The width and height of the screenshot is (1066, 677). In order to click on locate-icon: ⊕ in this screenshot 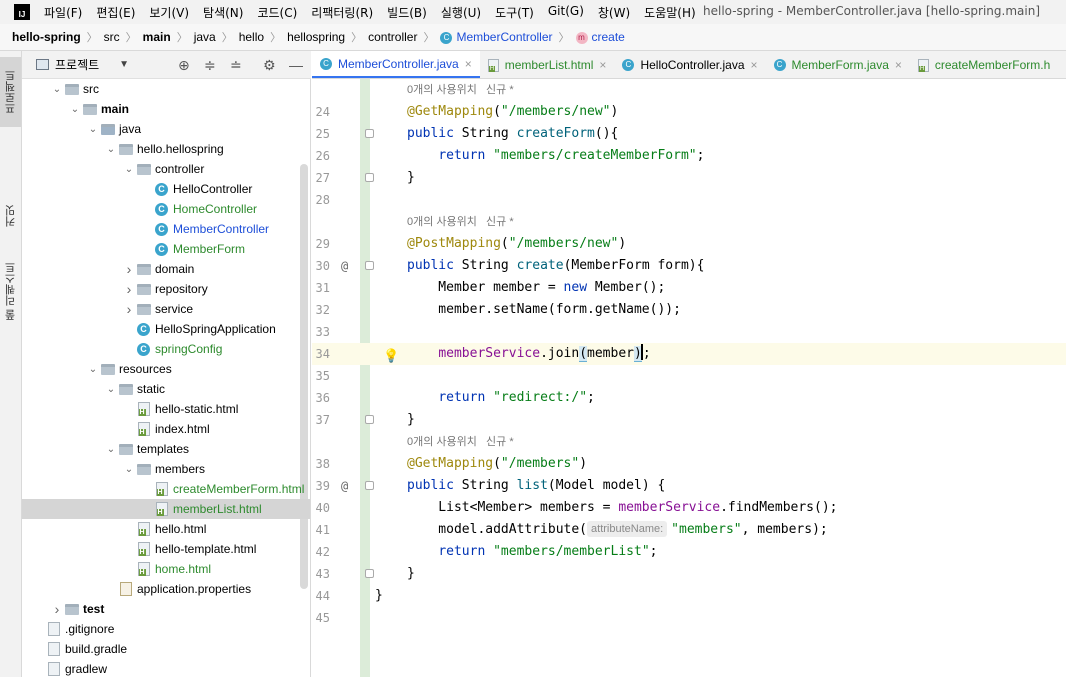, I will do `click(184, 65)`.